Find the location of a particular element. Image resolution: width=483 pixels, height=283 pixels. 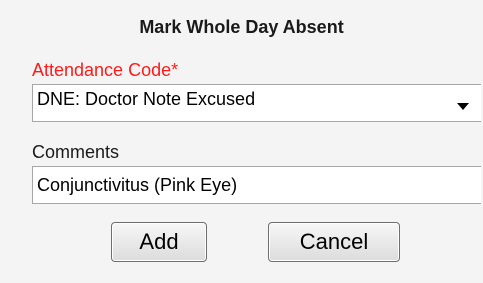

attendance-code-selected-value: DNE: Doctor Note Excused is located at coordinates (146, 99).